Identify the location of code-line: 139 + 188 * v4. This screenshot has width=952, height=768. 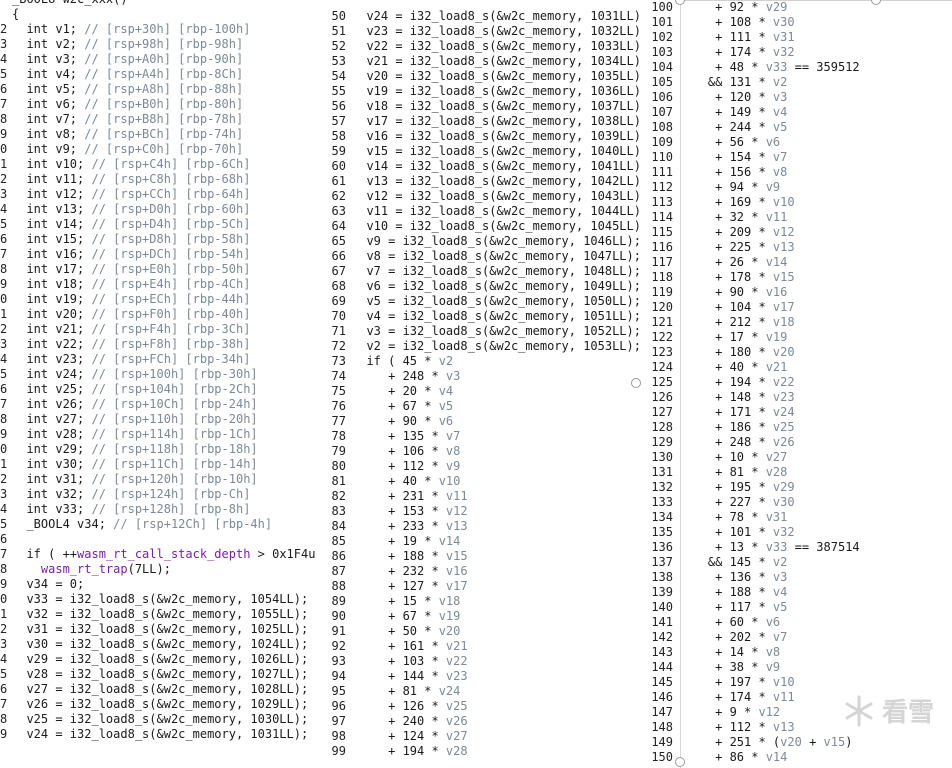
(795, 592).